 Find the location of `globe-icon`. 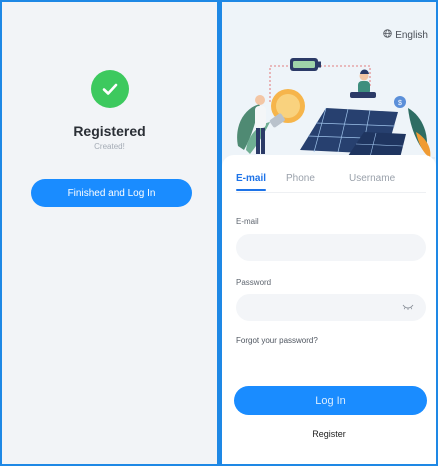

globe-icon is located at coordinates (387, 35).